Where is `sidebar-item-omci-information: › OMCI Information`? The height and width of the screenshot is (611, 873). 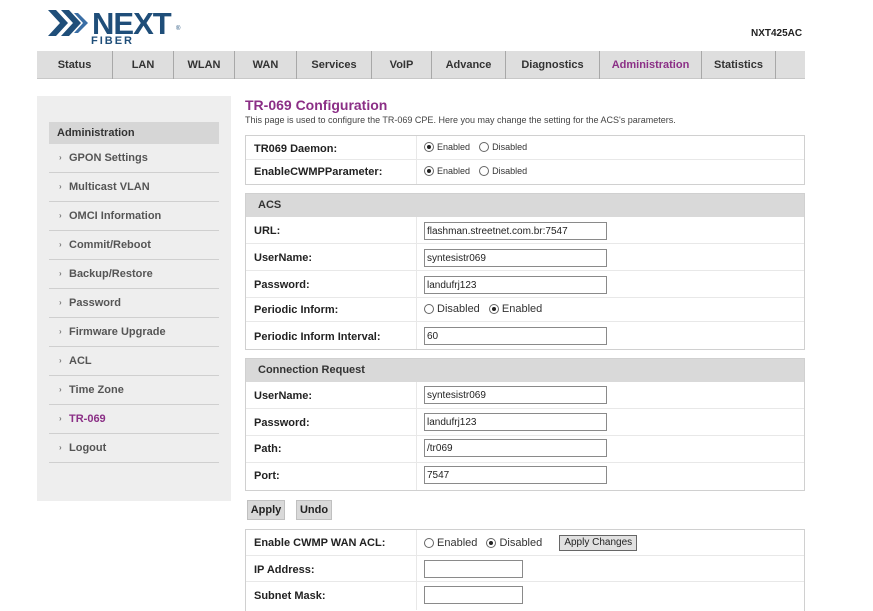
sidebar-item-omci-information: › OMCI Information is located at coordinates (134, 216).